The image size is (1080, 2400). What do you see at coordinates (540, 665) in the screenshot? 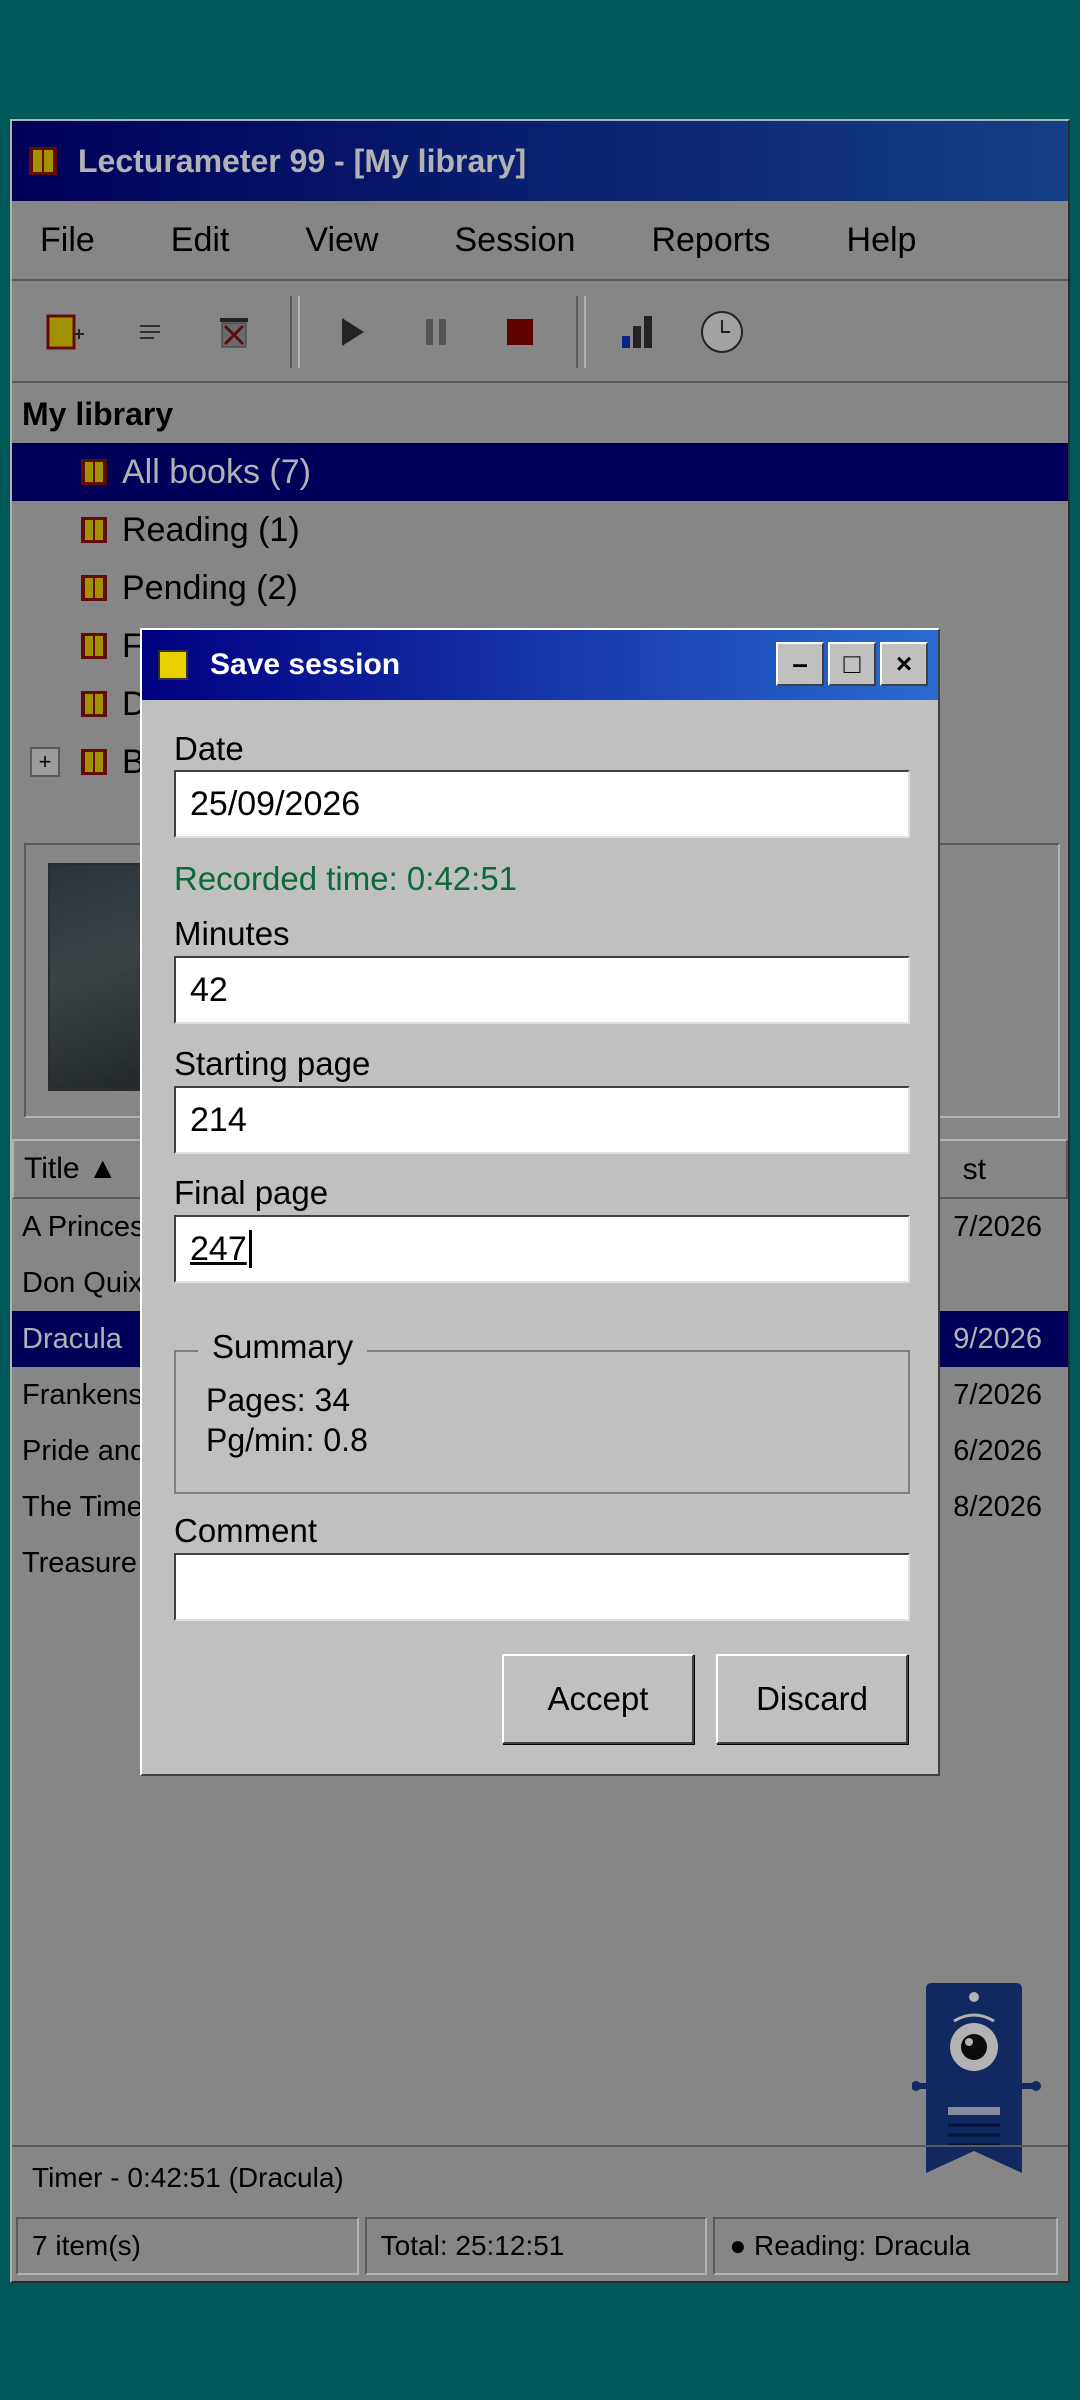
I see `dialog-title-bar: Save session – □ ×` at bounding box center [540, 665].